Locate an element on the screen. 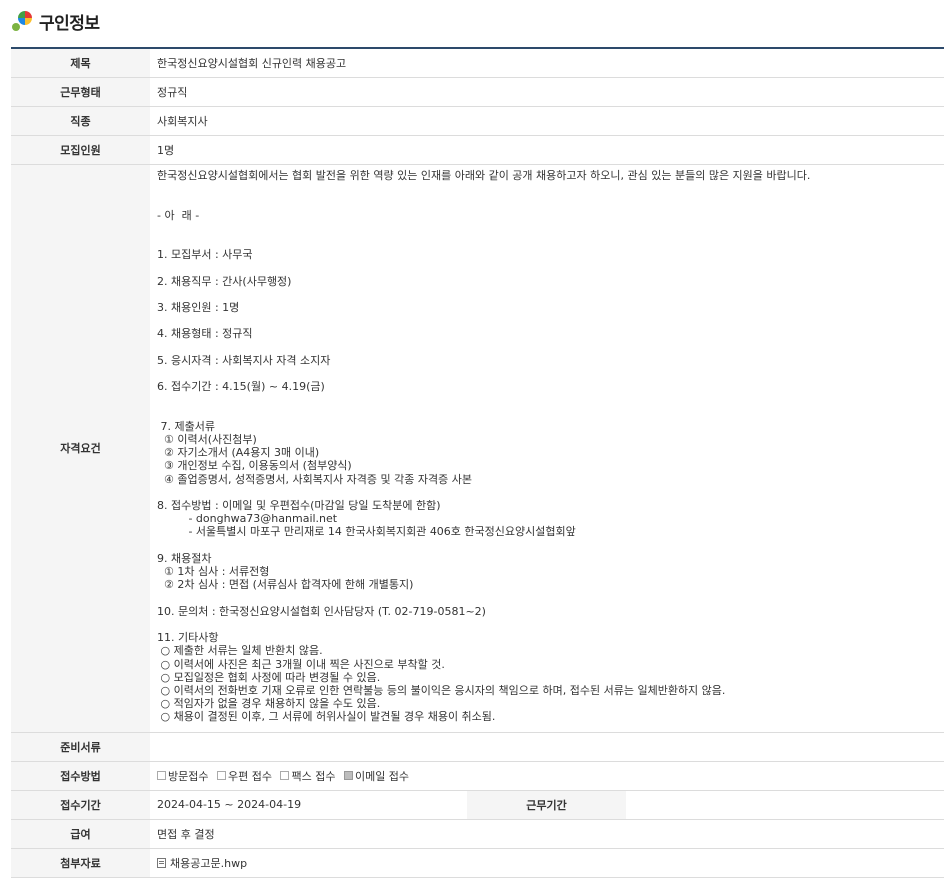 This screenshot has height=878, width=949. method-option-email: 이메일 접수 is located at coordinates (376, 776).